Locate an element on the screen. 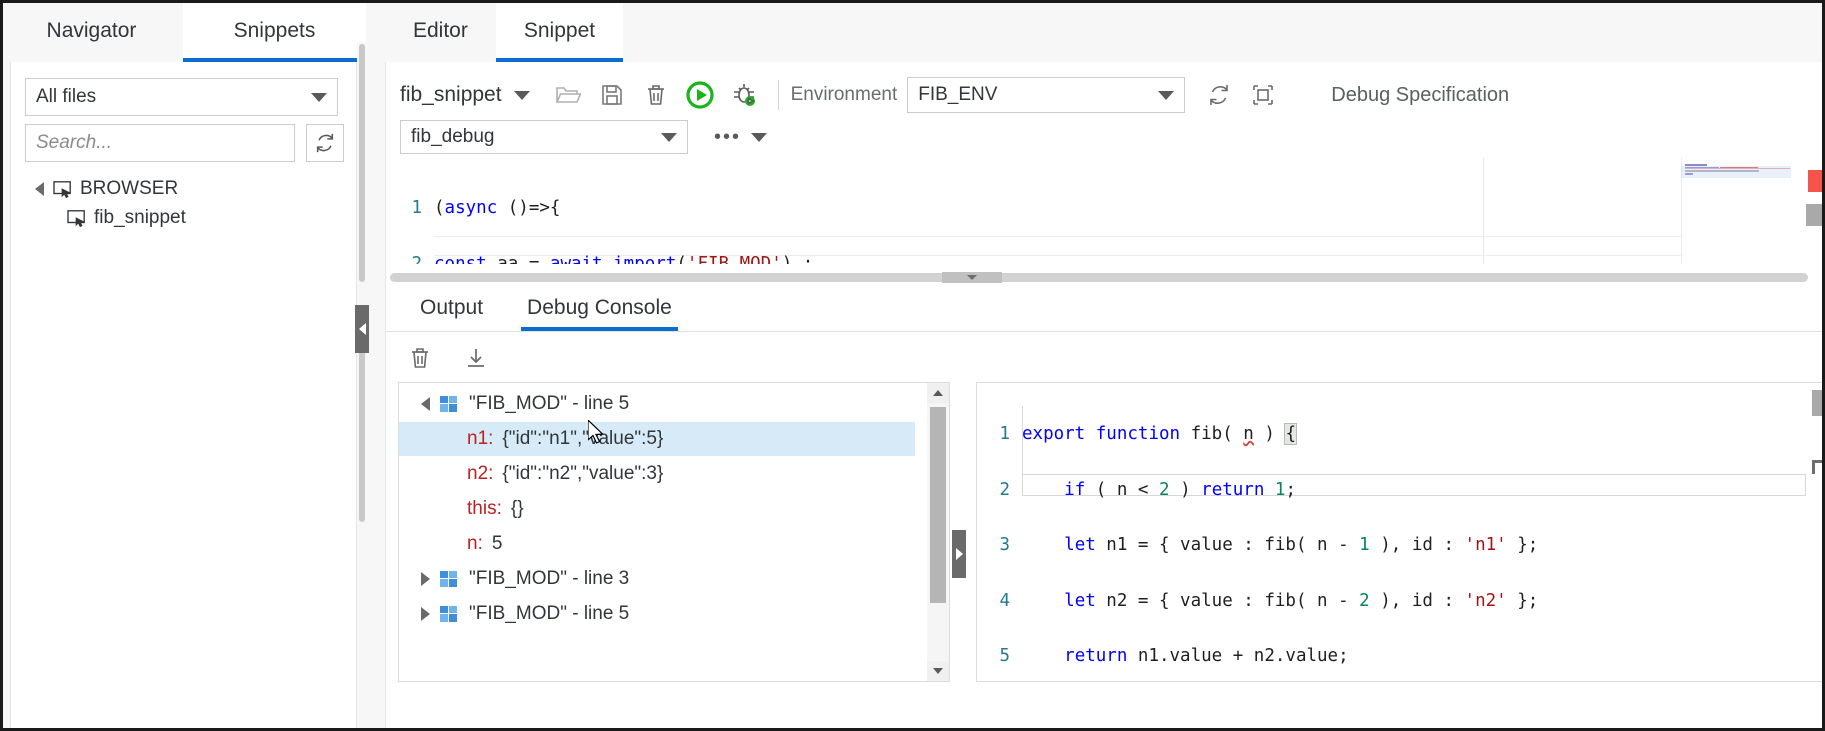 This screenshot has height=731, width=1825. console-tabbar: Output Debug Console is located at coordinates (1105, 308).